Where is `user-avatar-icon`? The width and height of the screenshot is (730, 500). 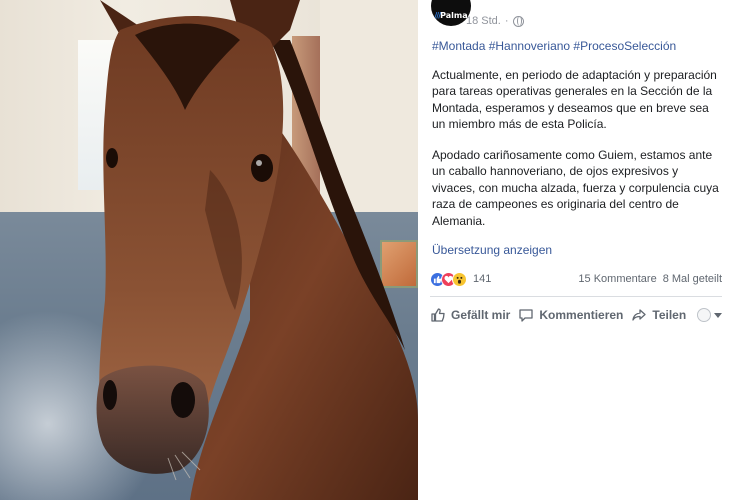 user-avatar-icon is located at coordinates (704, 315).